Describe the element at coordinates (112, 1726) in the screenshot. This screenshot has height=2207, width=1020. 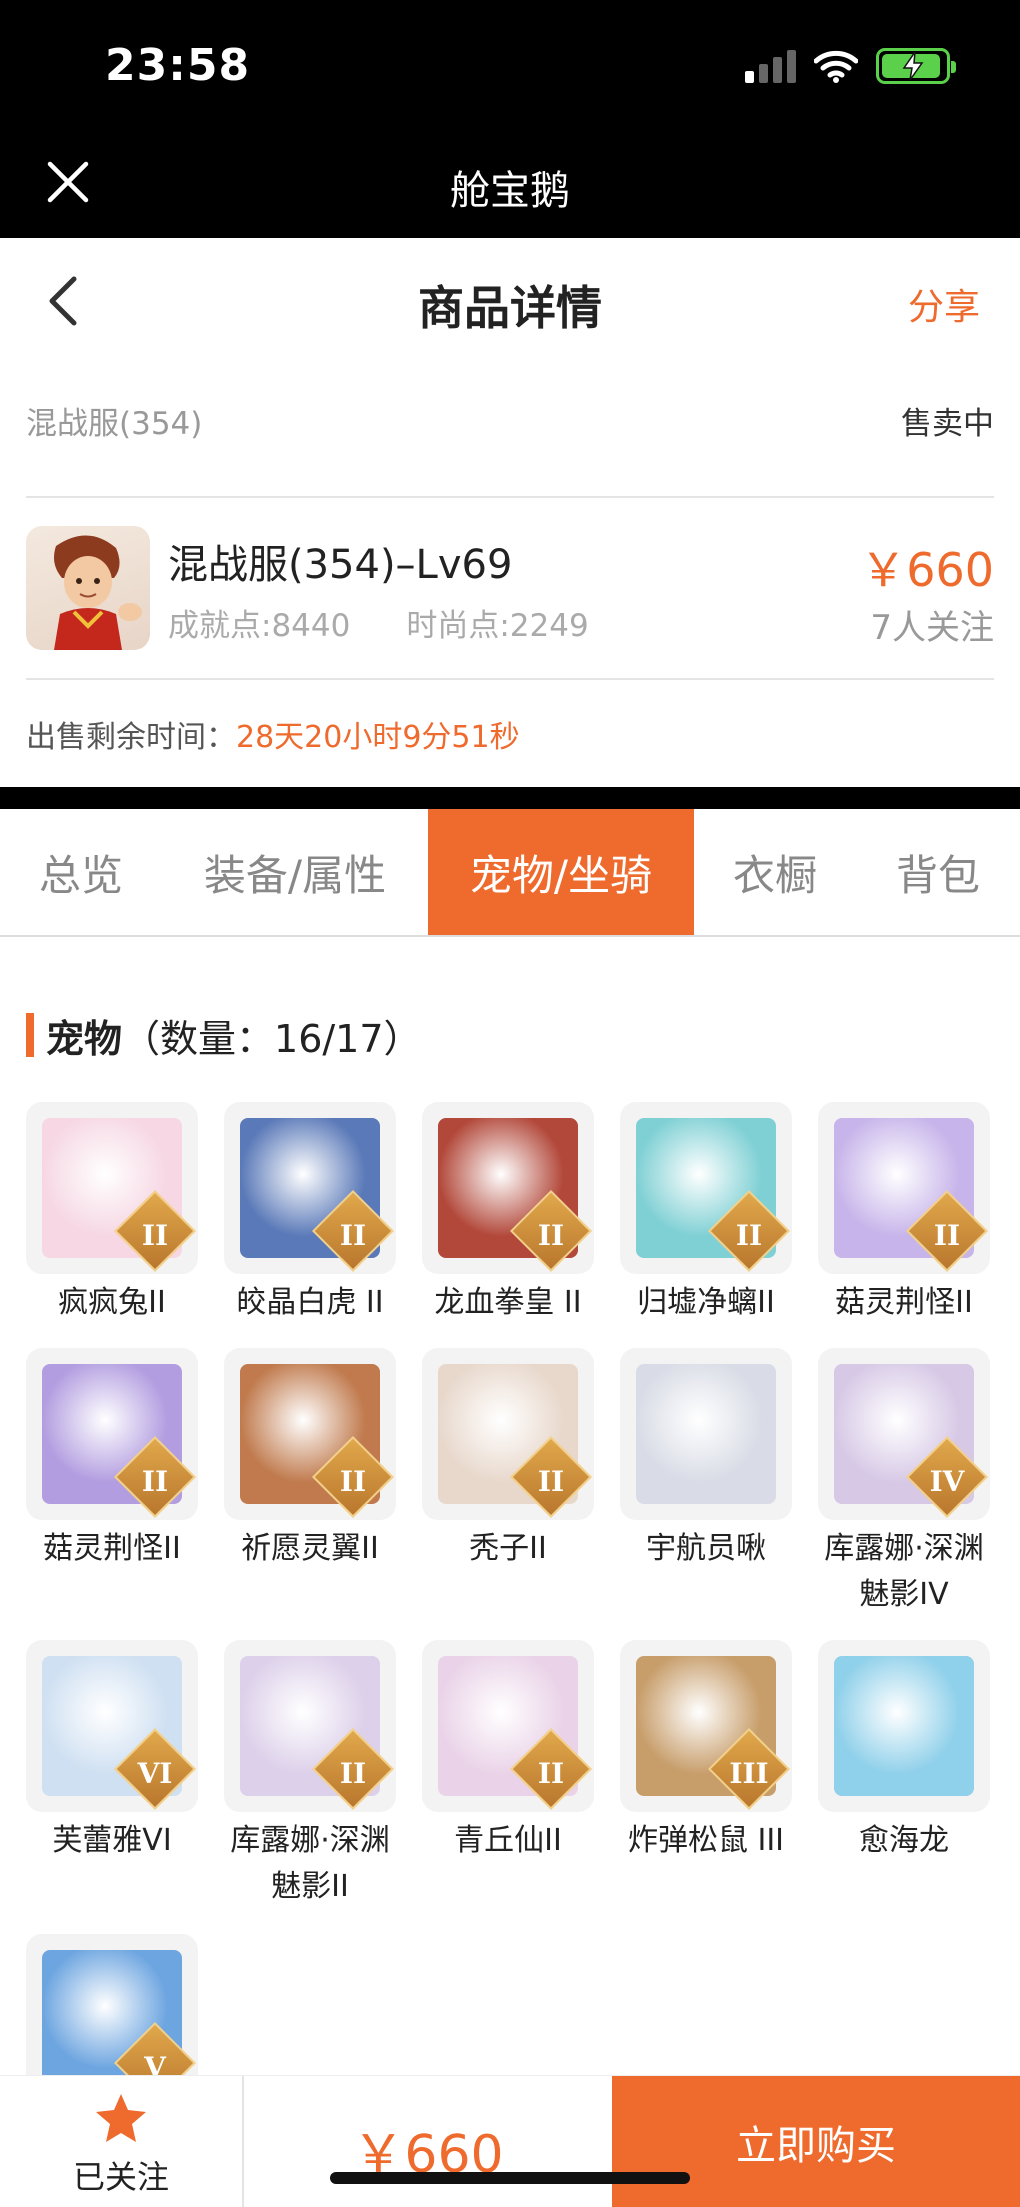
I see `pet-image: VI` at that location.